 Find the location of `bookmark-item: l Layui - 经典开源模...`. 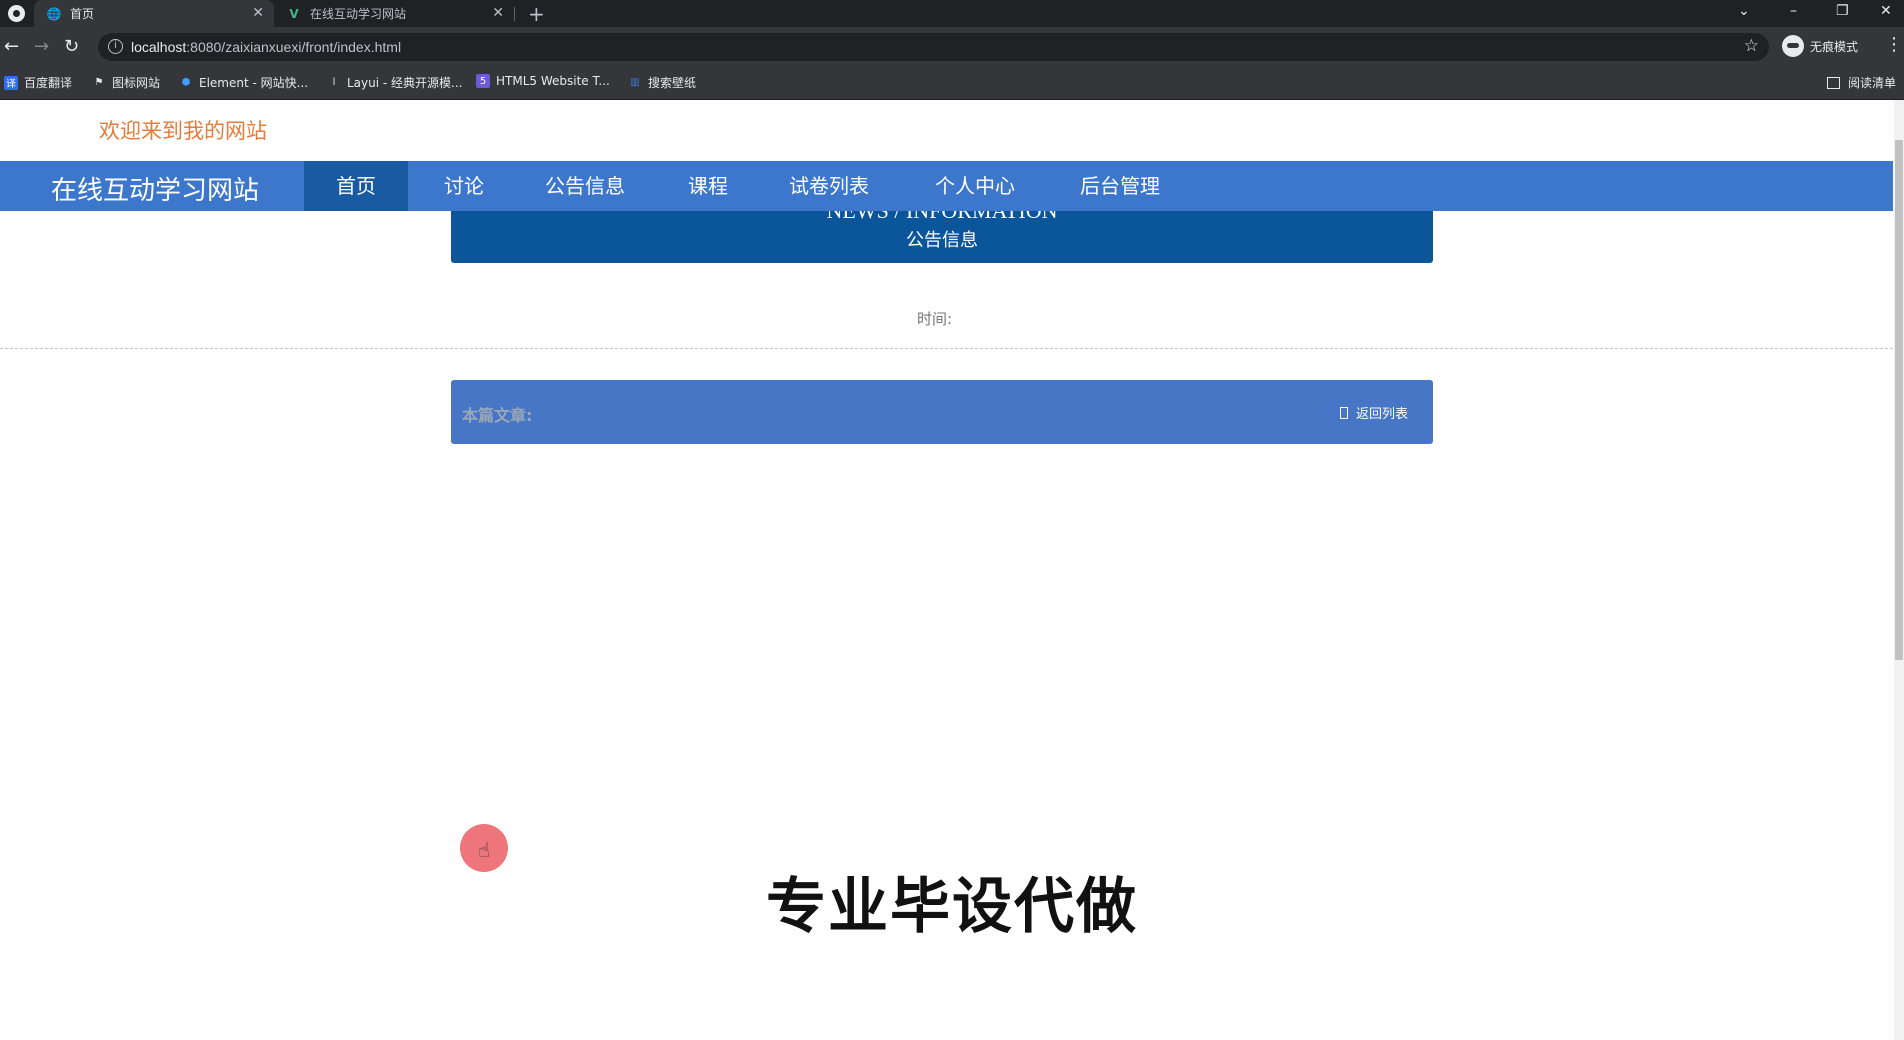

bookmark-item: l Layui - 经典开源模... is located at coordinates (395, 82).